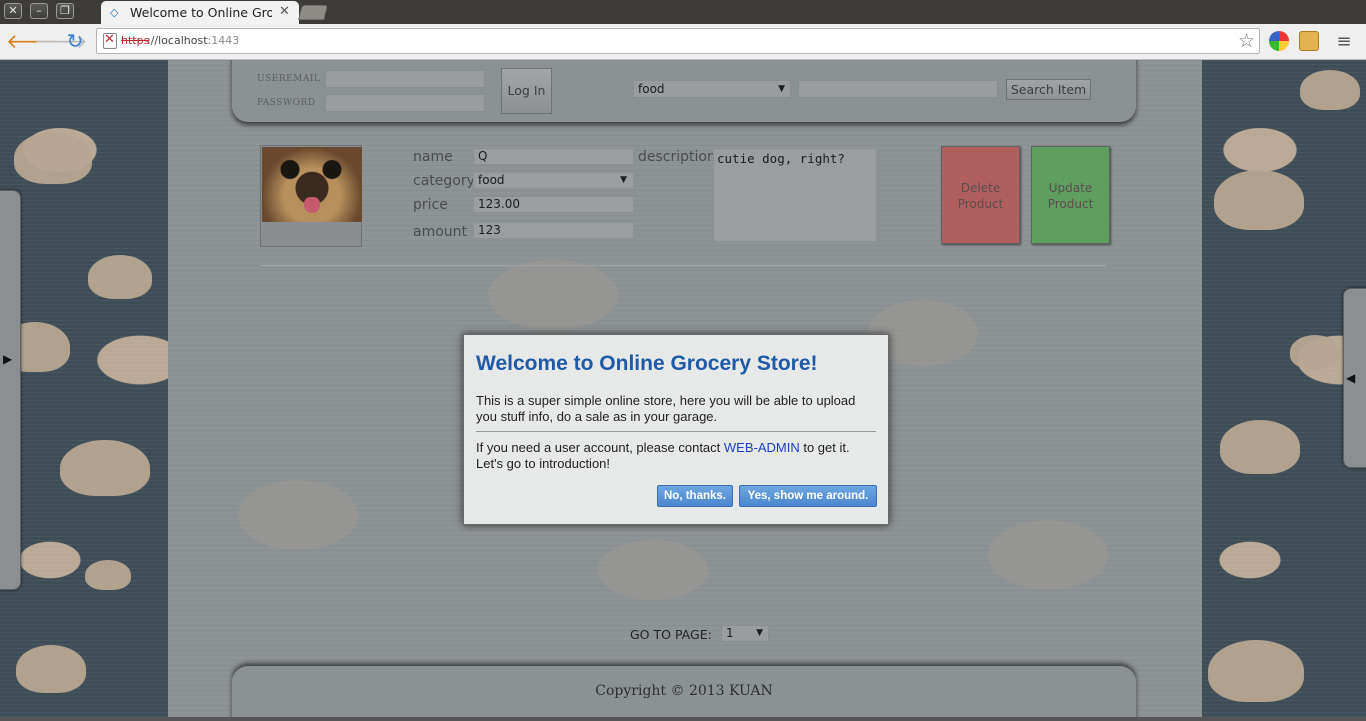 The width and height of the screenshot is (1366, 721). What do you see at coordinates (444, 181) in the screenshot?
I see `category-label: category` at bounding box center [444, 181].